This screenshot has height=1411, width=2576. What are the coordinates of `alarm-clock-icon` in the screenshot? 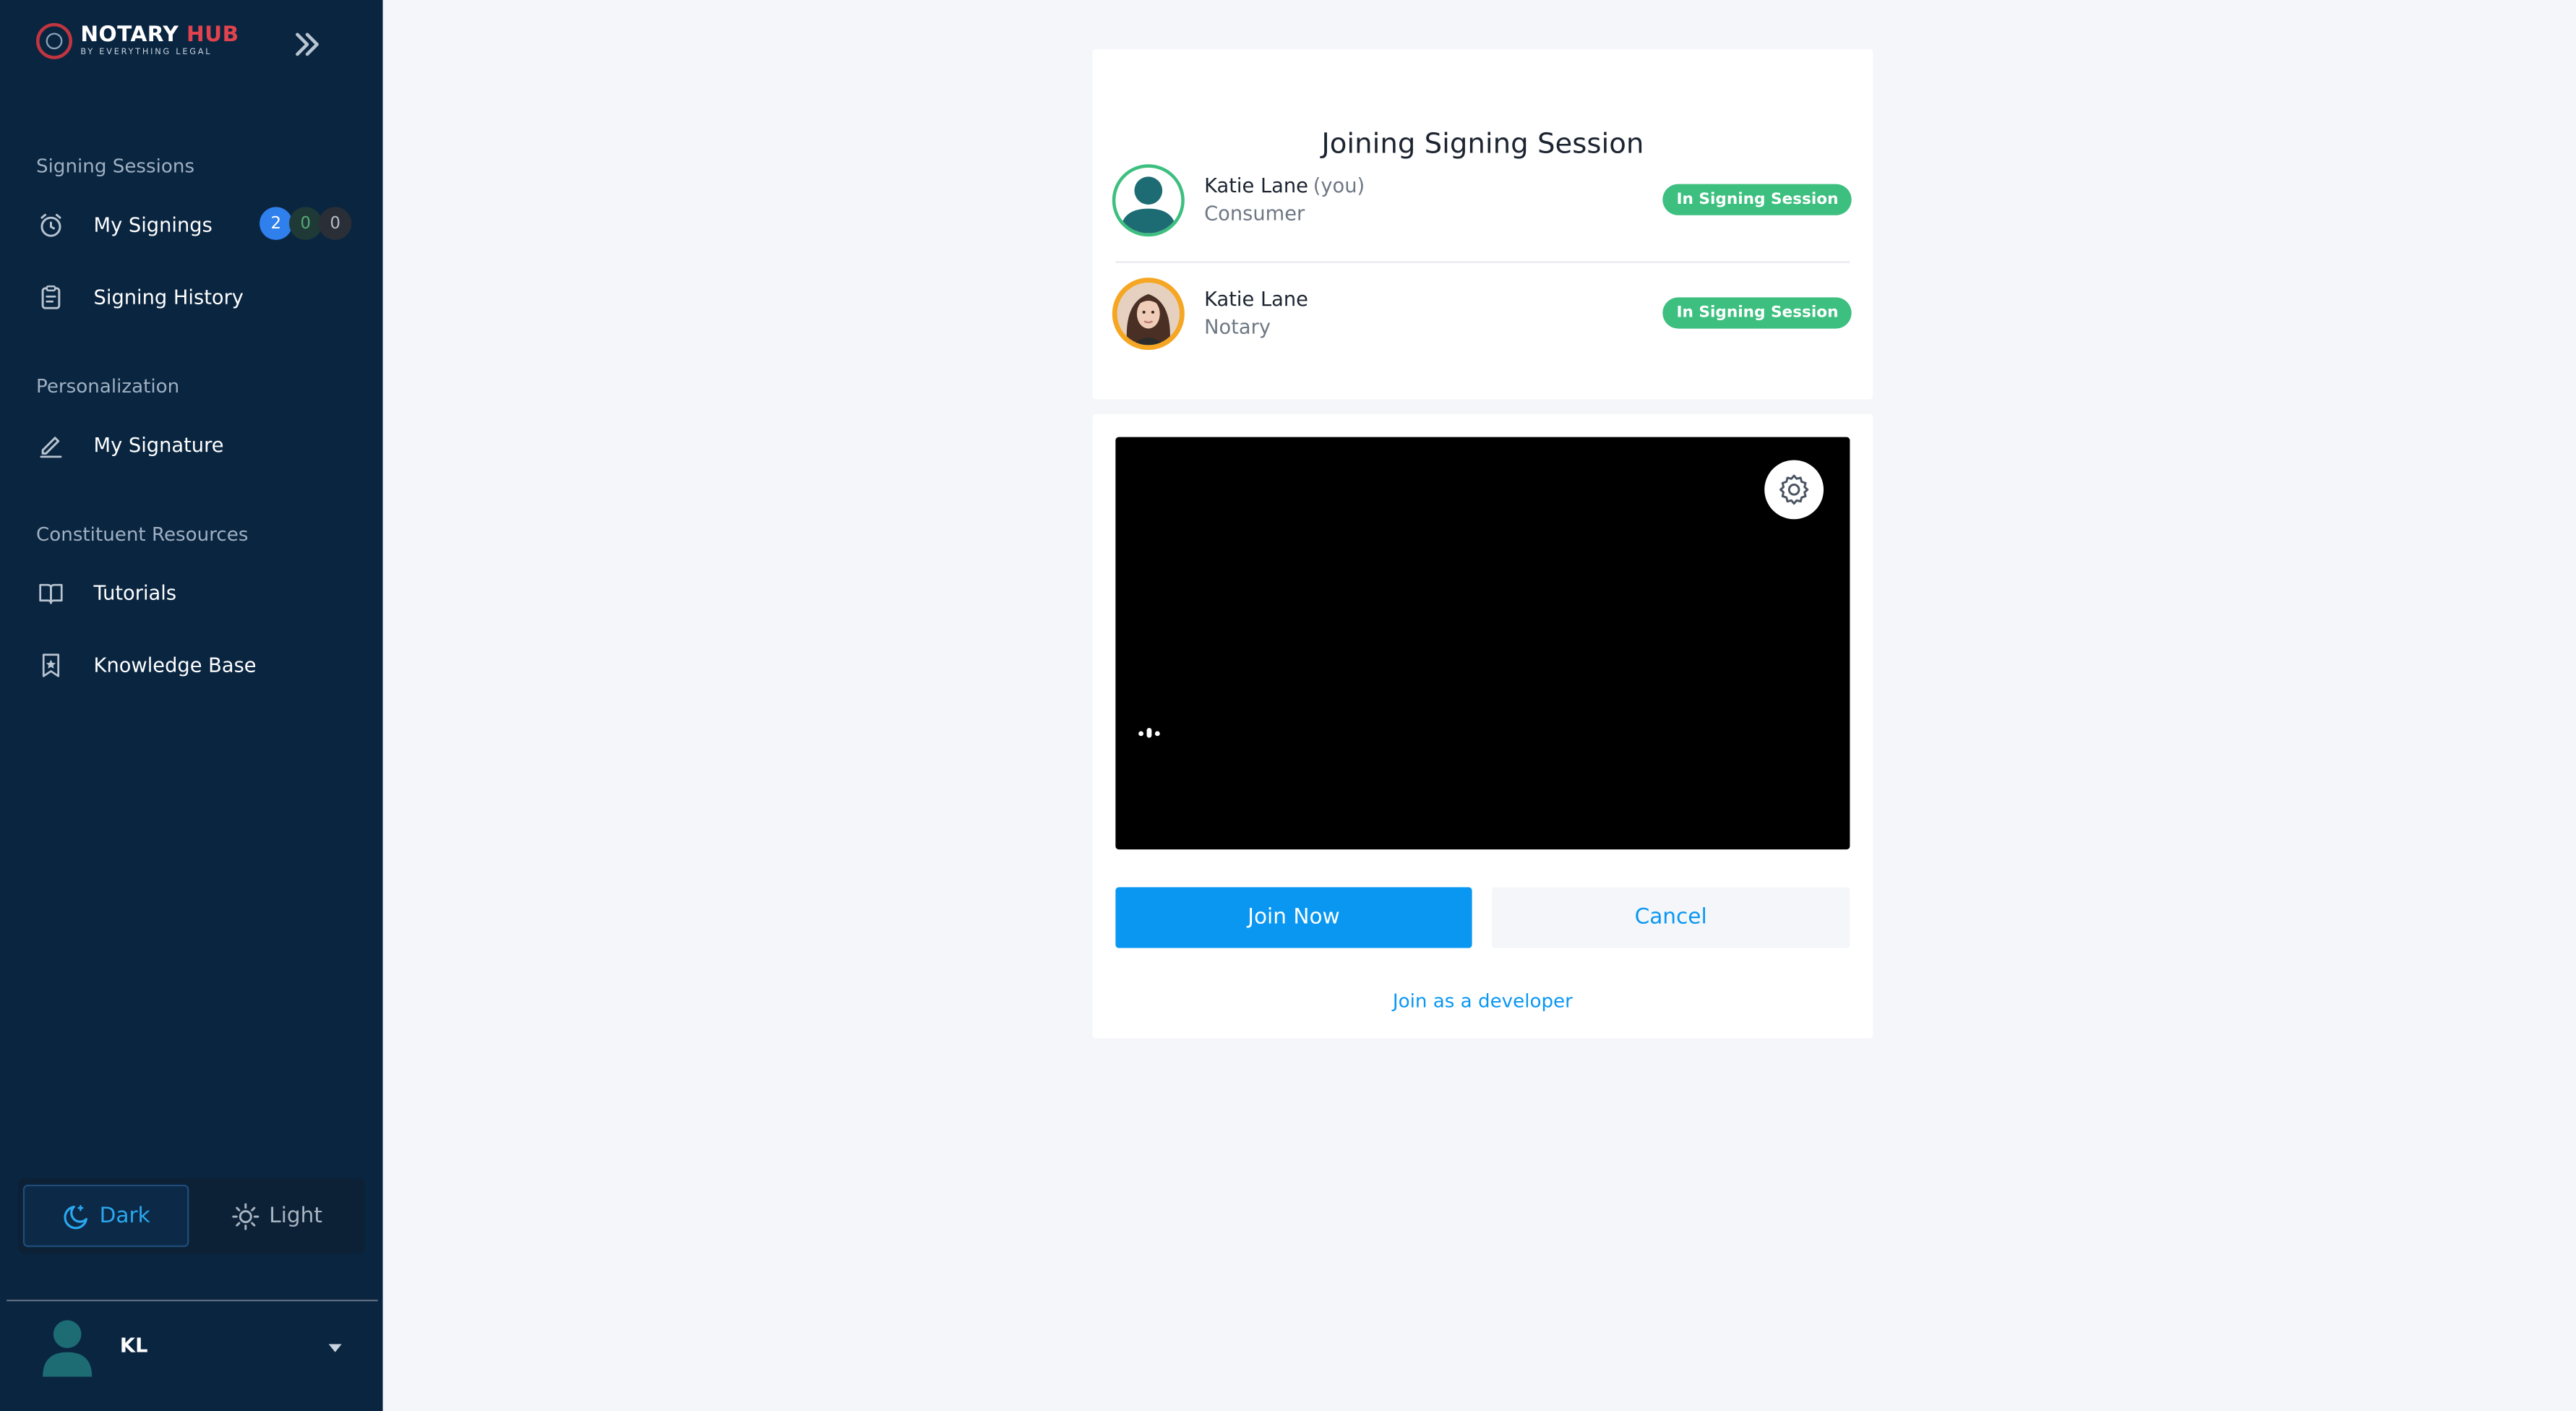 It's located at (51, 225).